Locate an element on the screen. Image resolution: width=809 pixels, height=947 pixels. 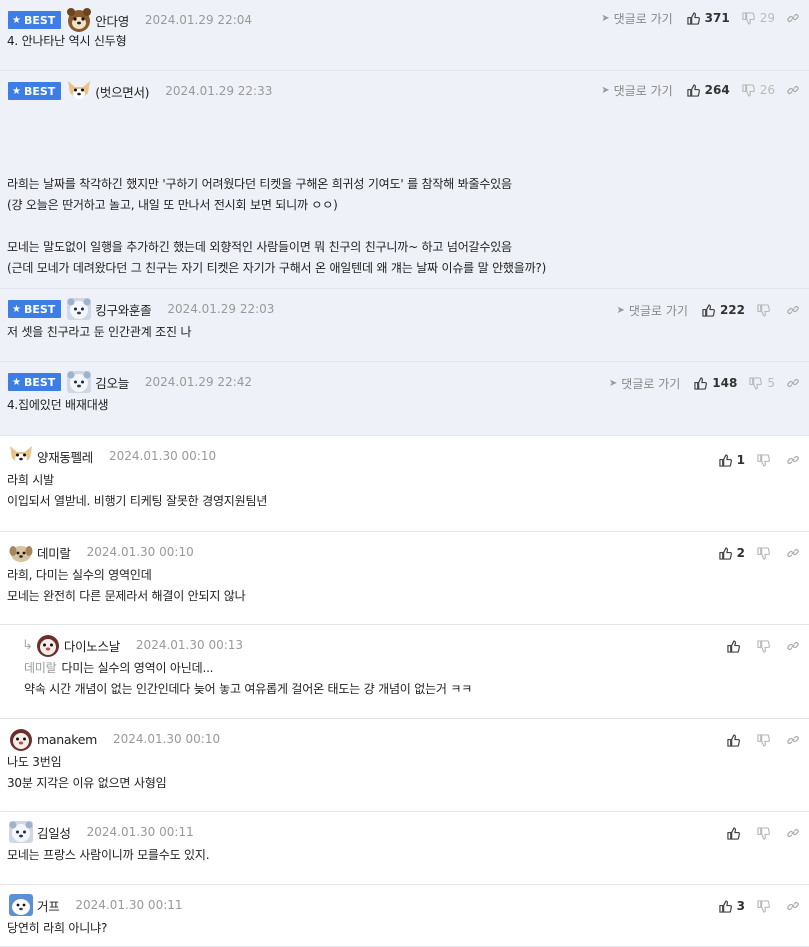
comment-text: 4. 안나타난 역시 신두형 is located at coordinates (67, 41).